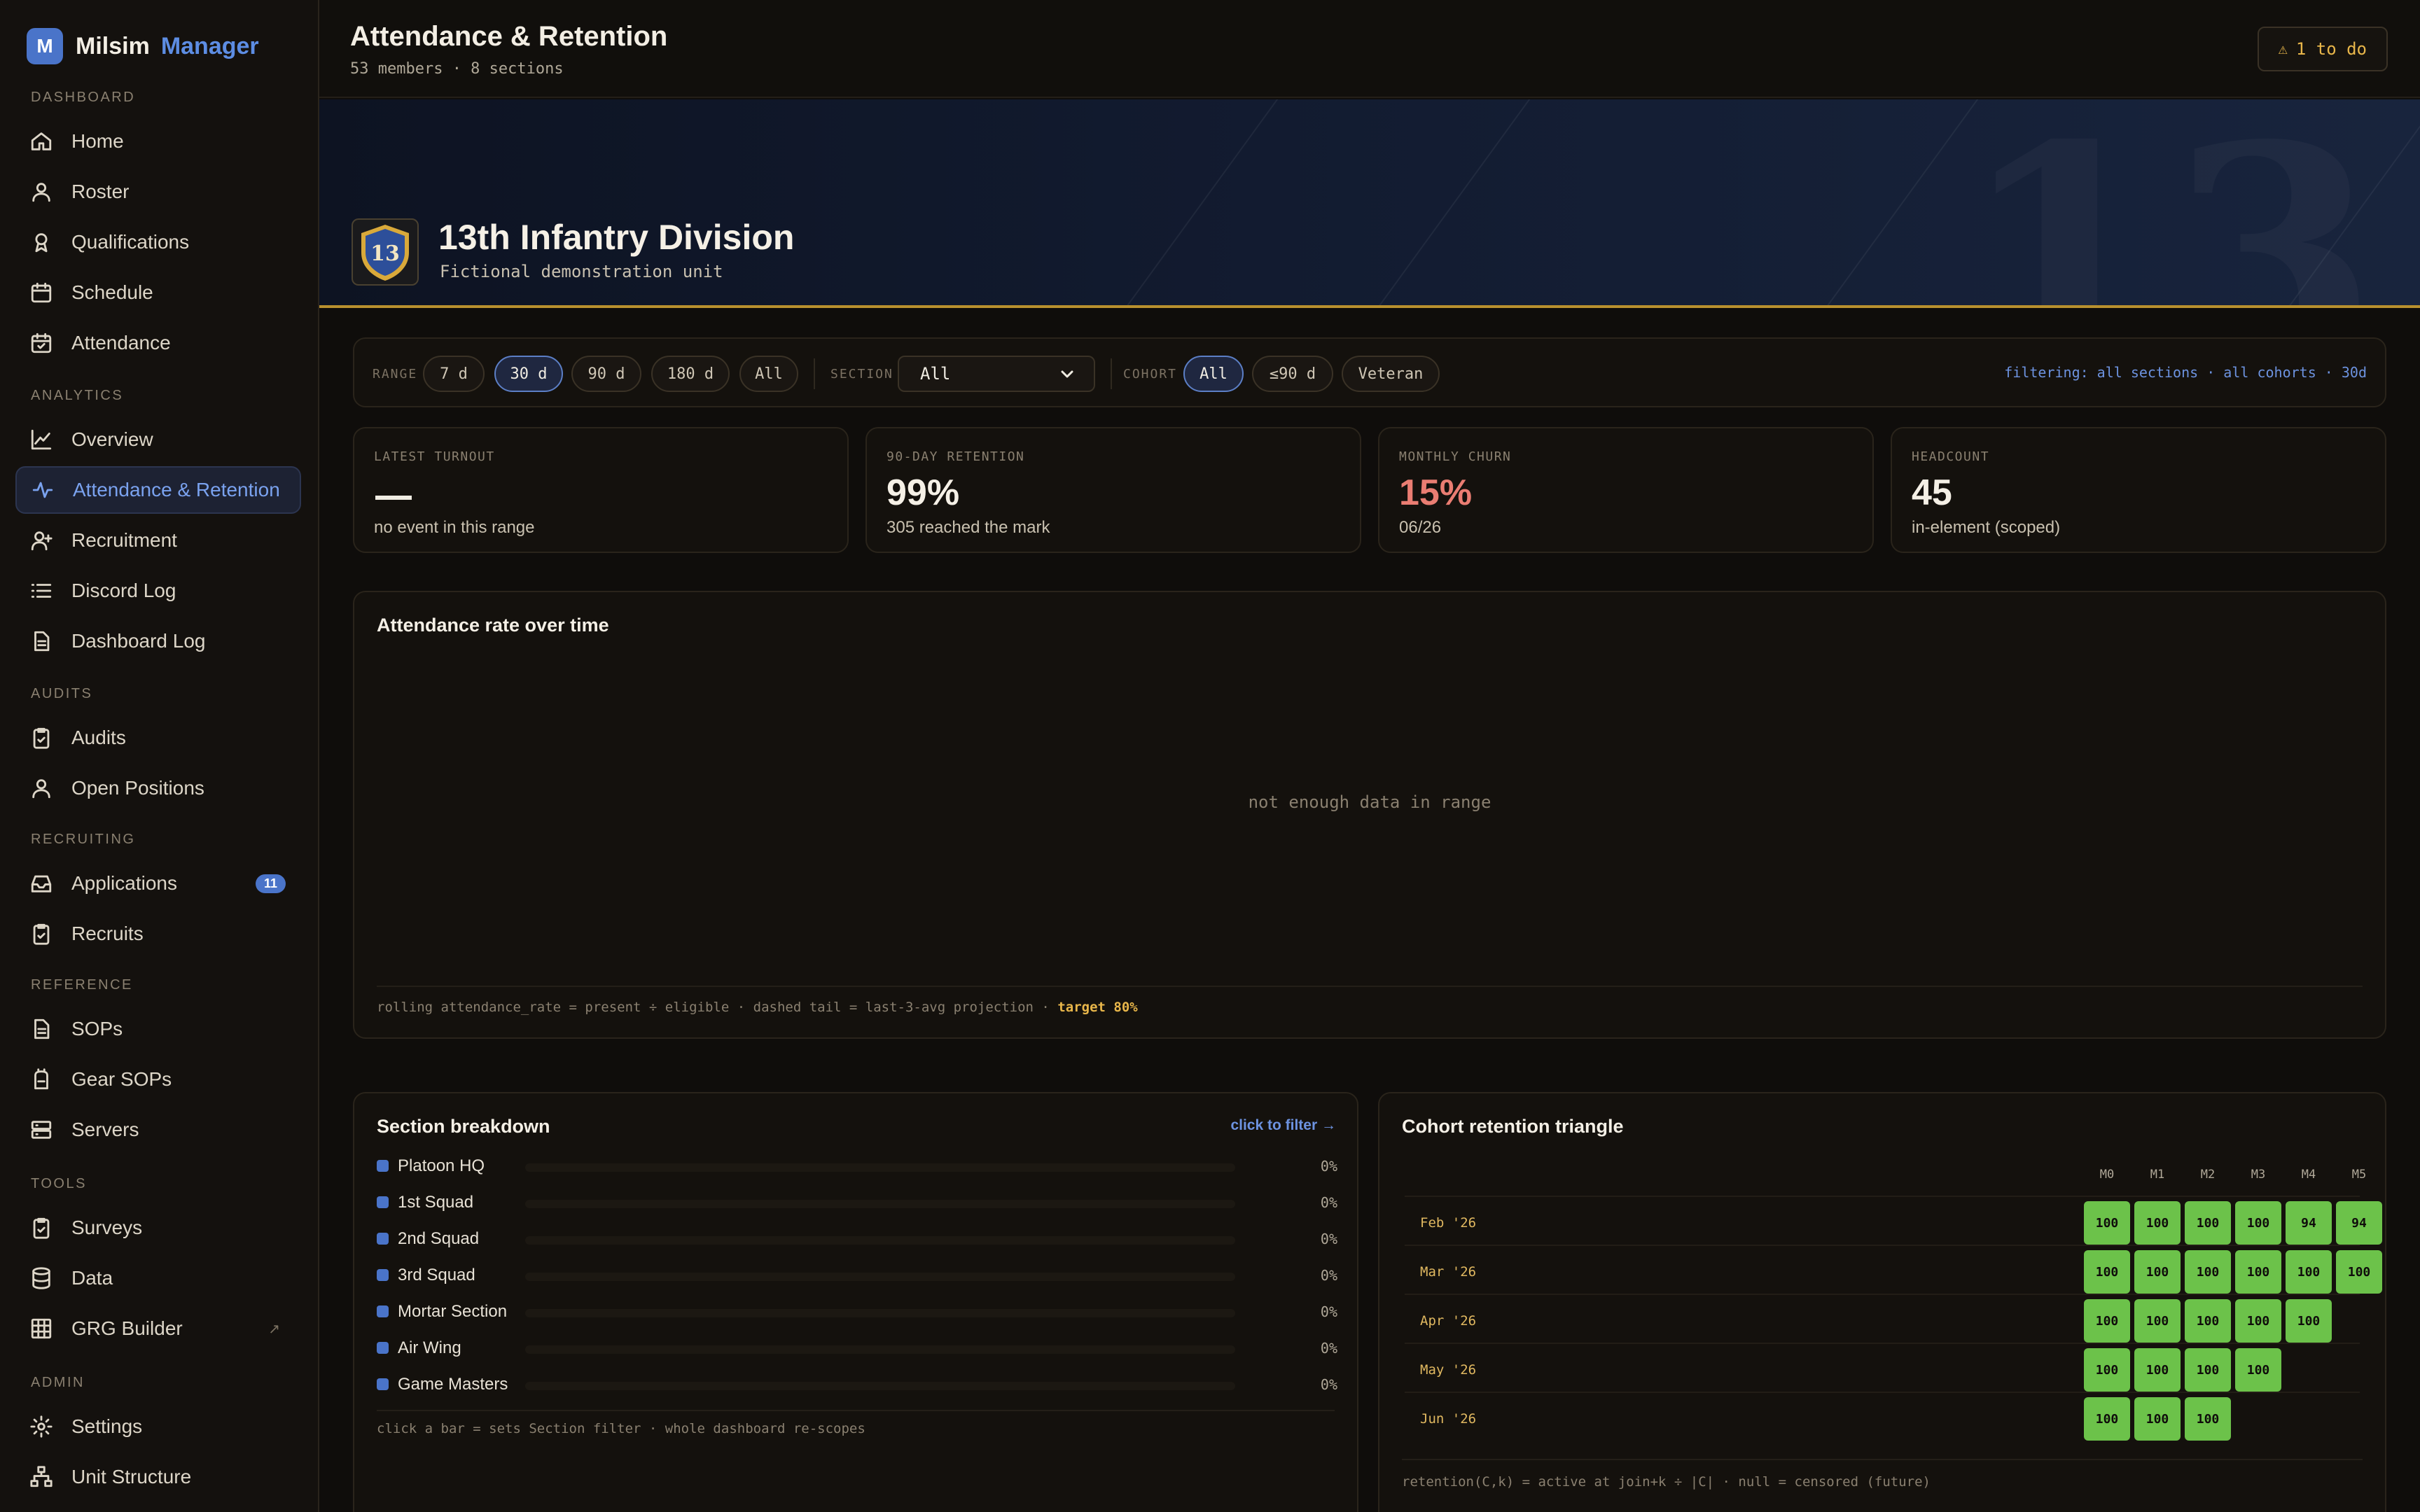  What do you see at coordinates (158, 343) in the screenshot?
I see `sidebar-item-attendance: Attendance` at bounding box center [158, 343].